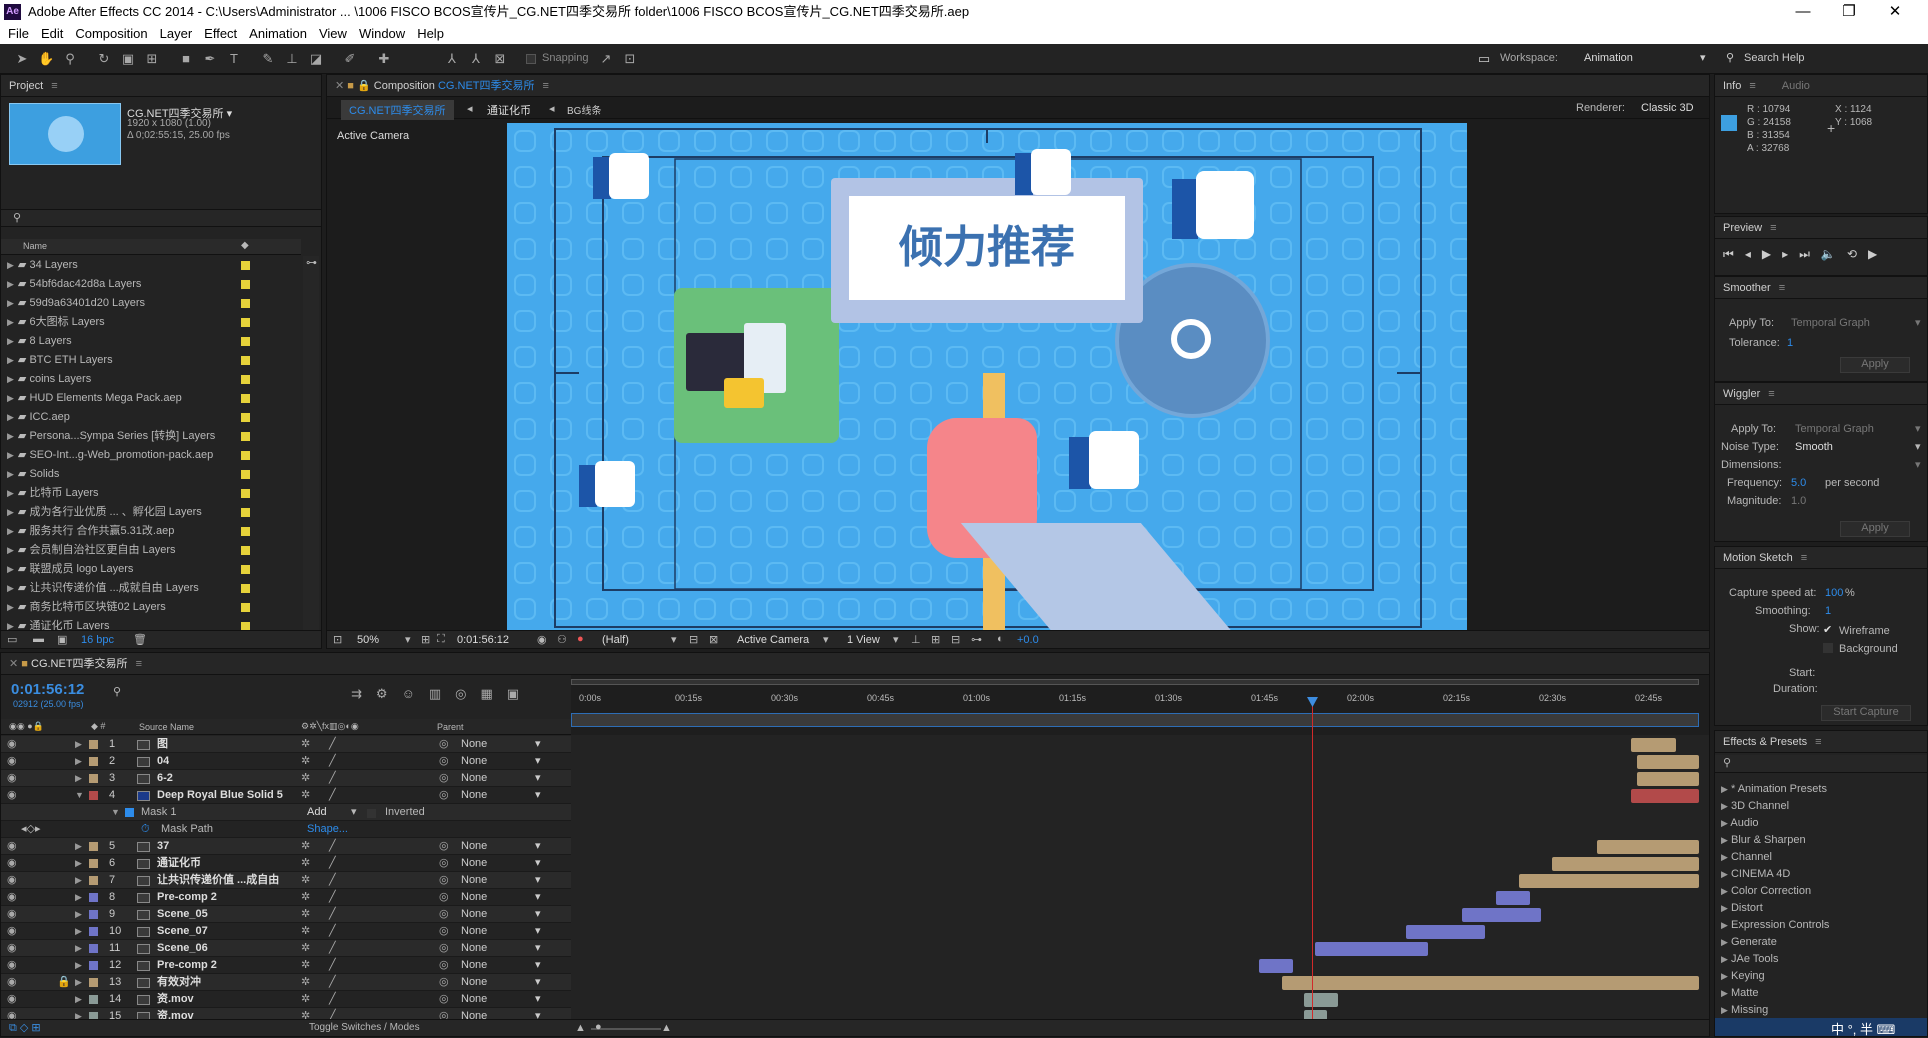 This screenshot has width=1928, height=1038. I want to click on project-search-input: ⚲, so click(161, 218).